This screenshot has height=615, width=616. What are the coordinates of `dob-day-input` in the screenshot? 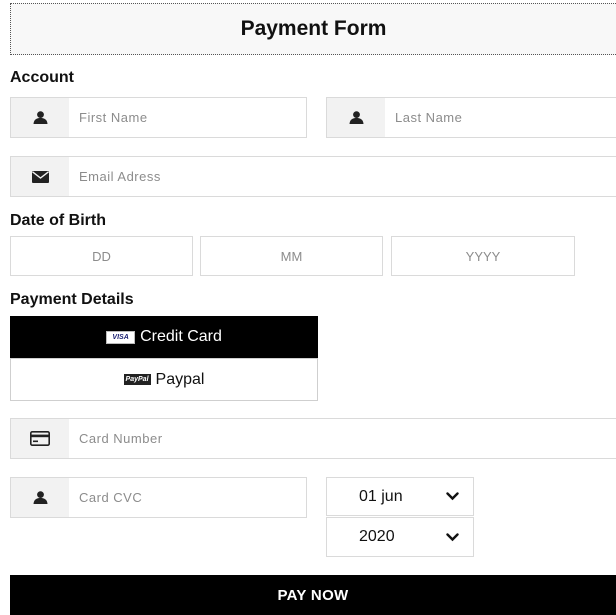 It's located at (101, 256).